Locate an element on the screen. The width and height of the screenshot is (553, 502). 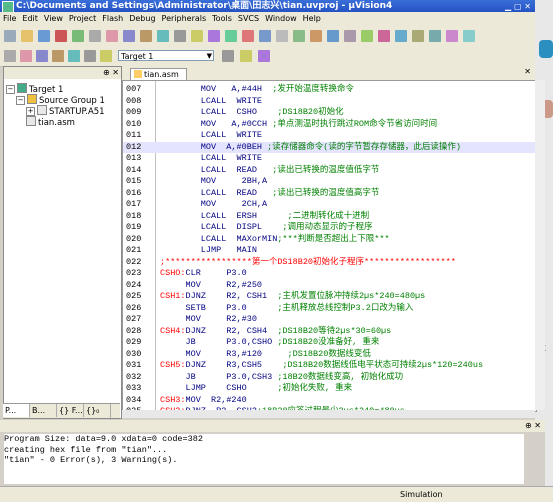
code-line: 011 LCALL WRITE is located at coordinates (329, 136).